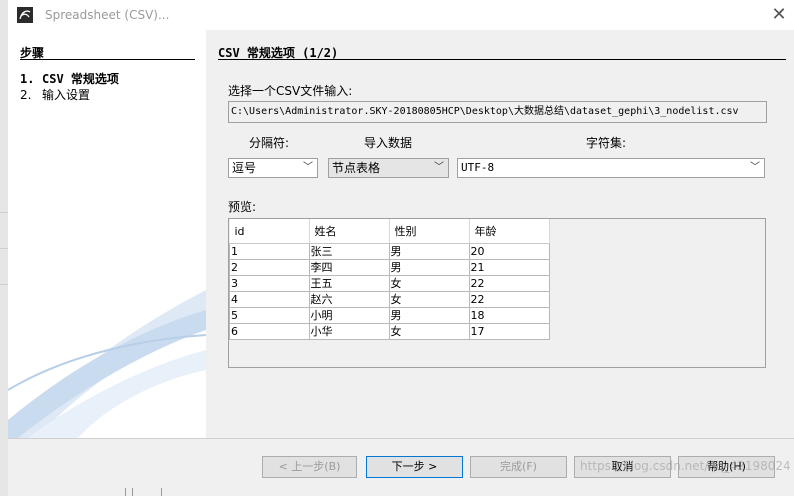 The width and height of the screenshot is (794, 496). I want to click on table-row: 2 李四 男 21, so click(389, 267).